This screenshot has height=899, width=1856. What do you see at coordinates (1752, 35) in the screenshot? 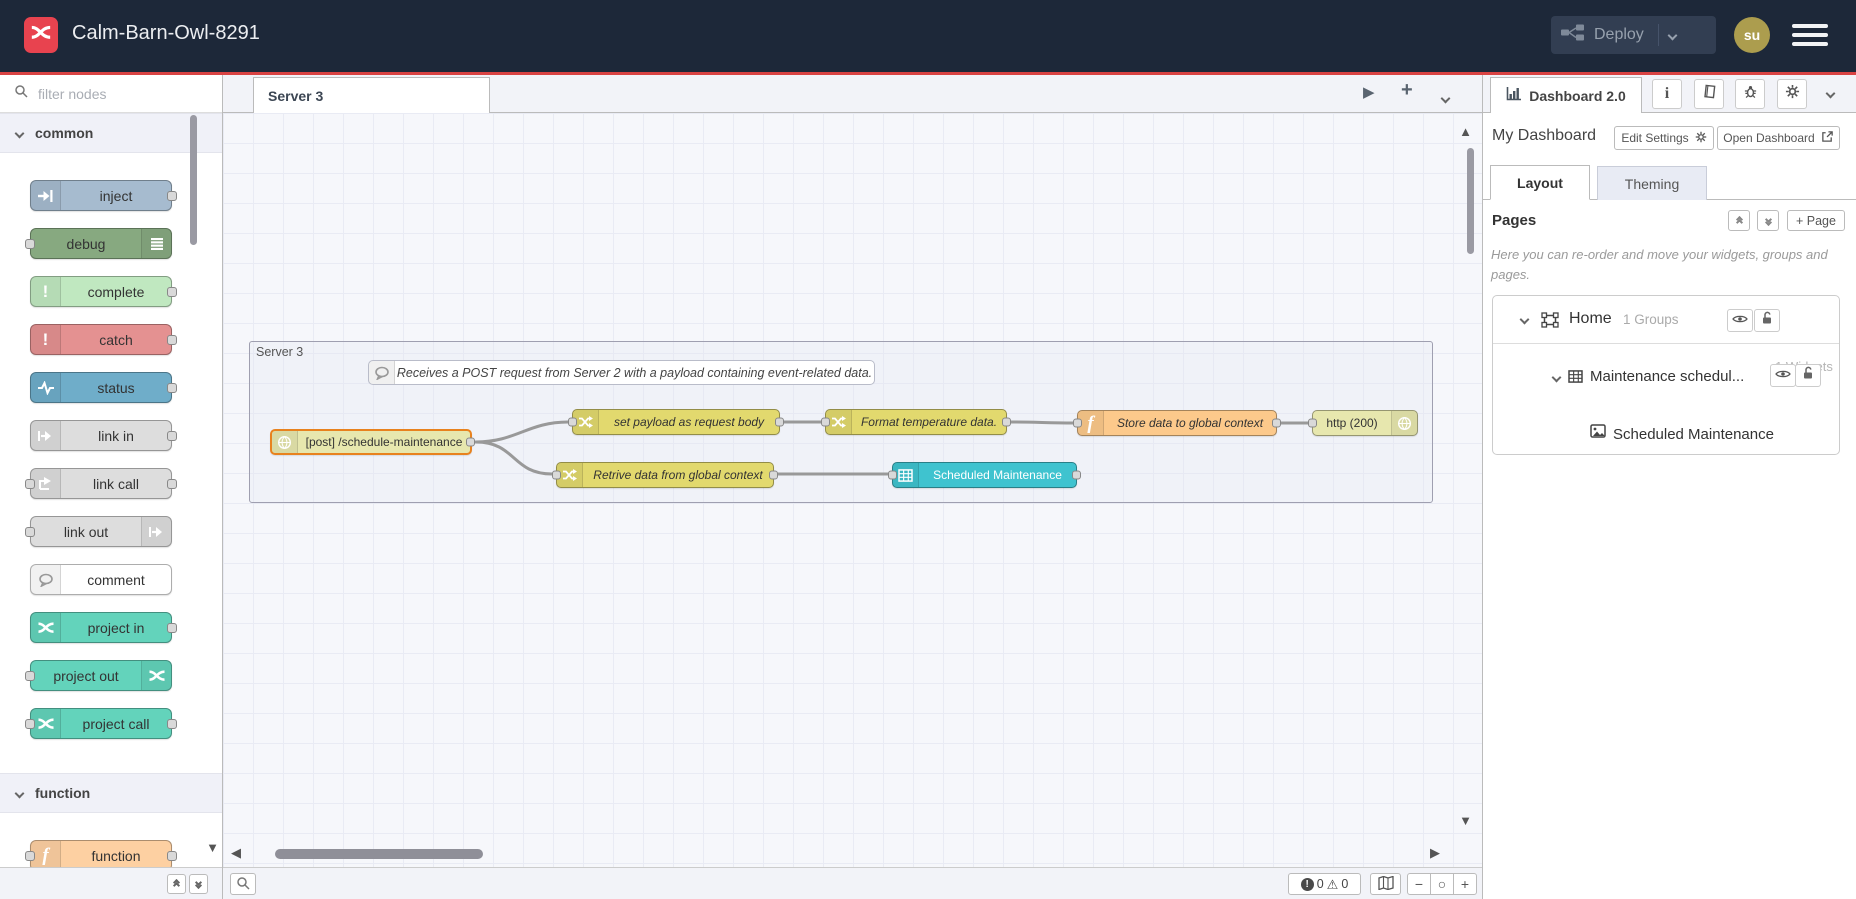
I see `user-avatar: su` at bounding box center [1752, 35].